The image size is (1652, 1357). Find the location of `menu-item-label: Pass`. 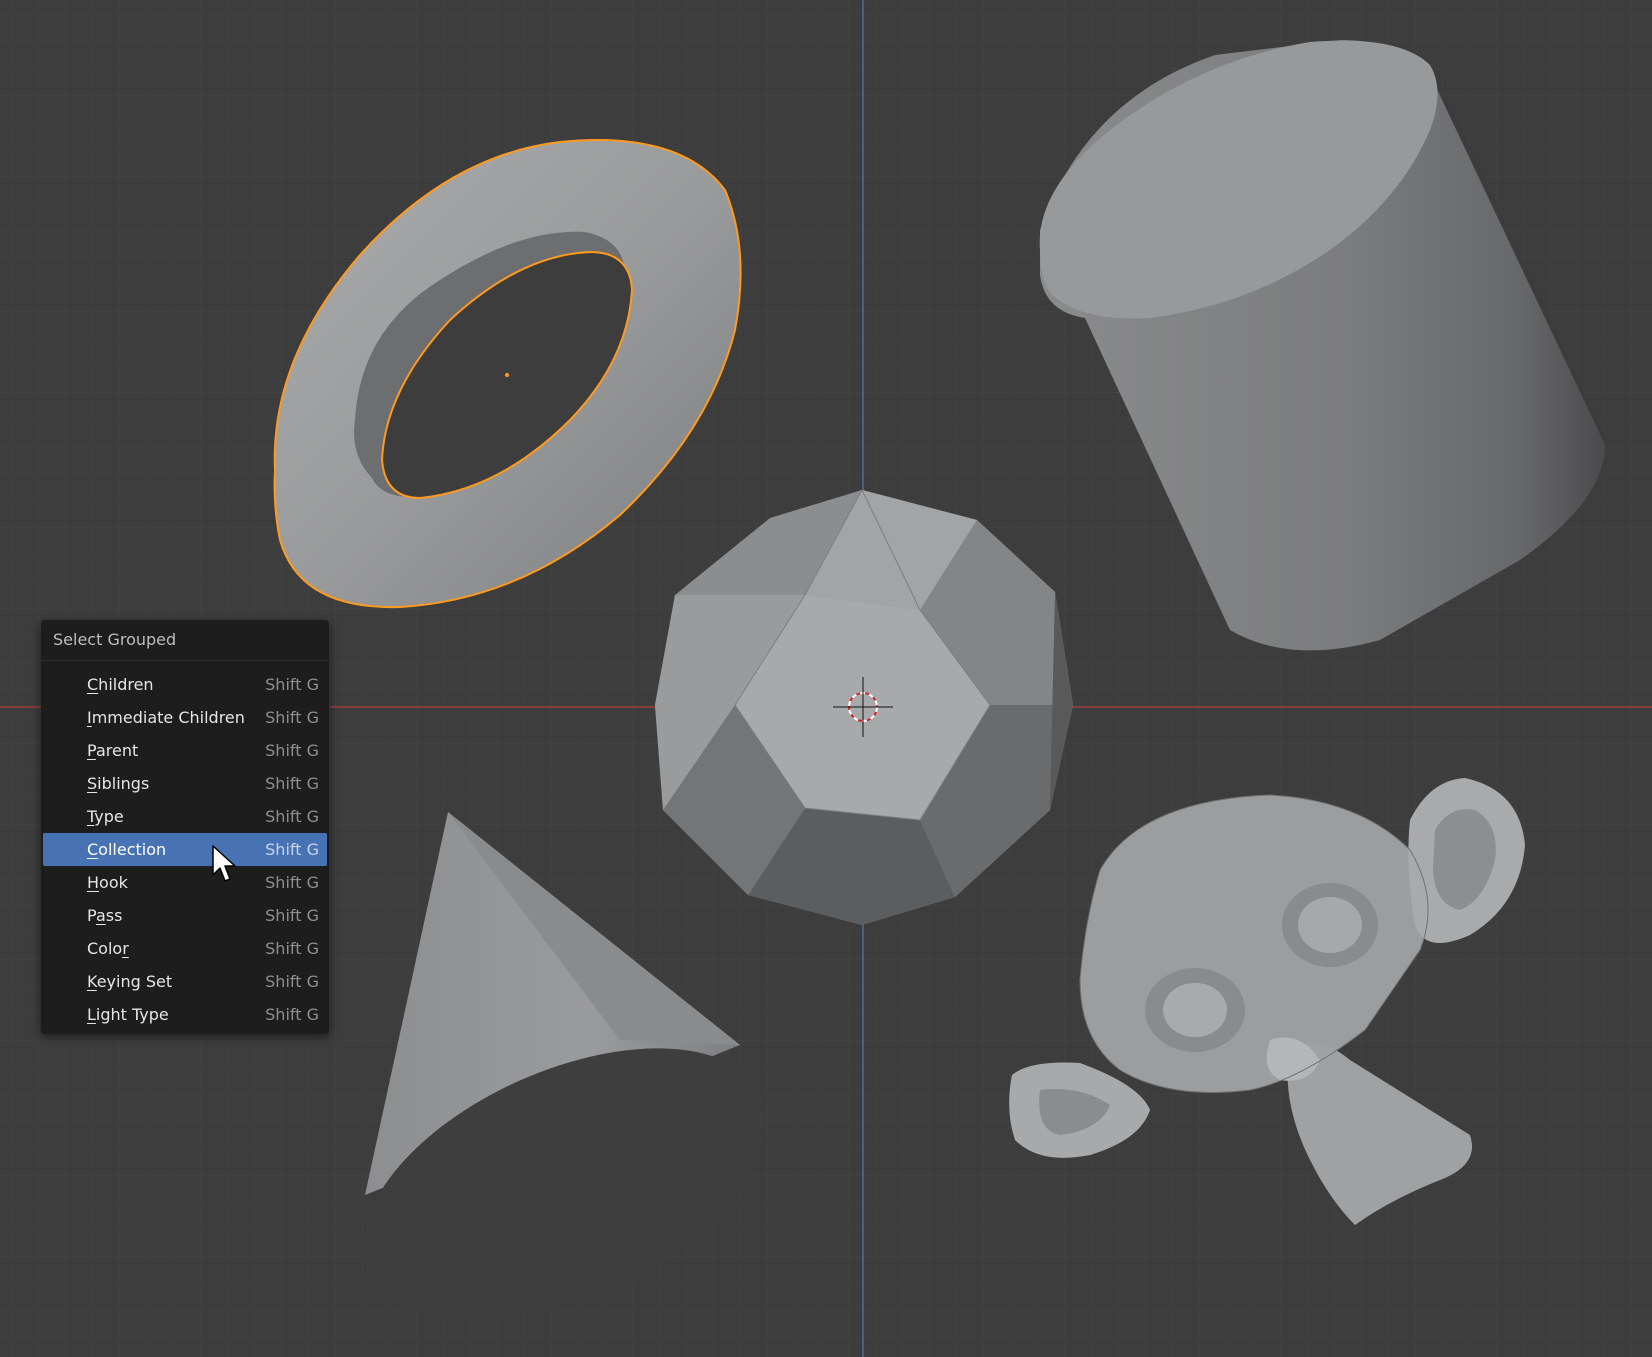

menu-item-label: Pass is located at coordinates (105, 915).